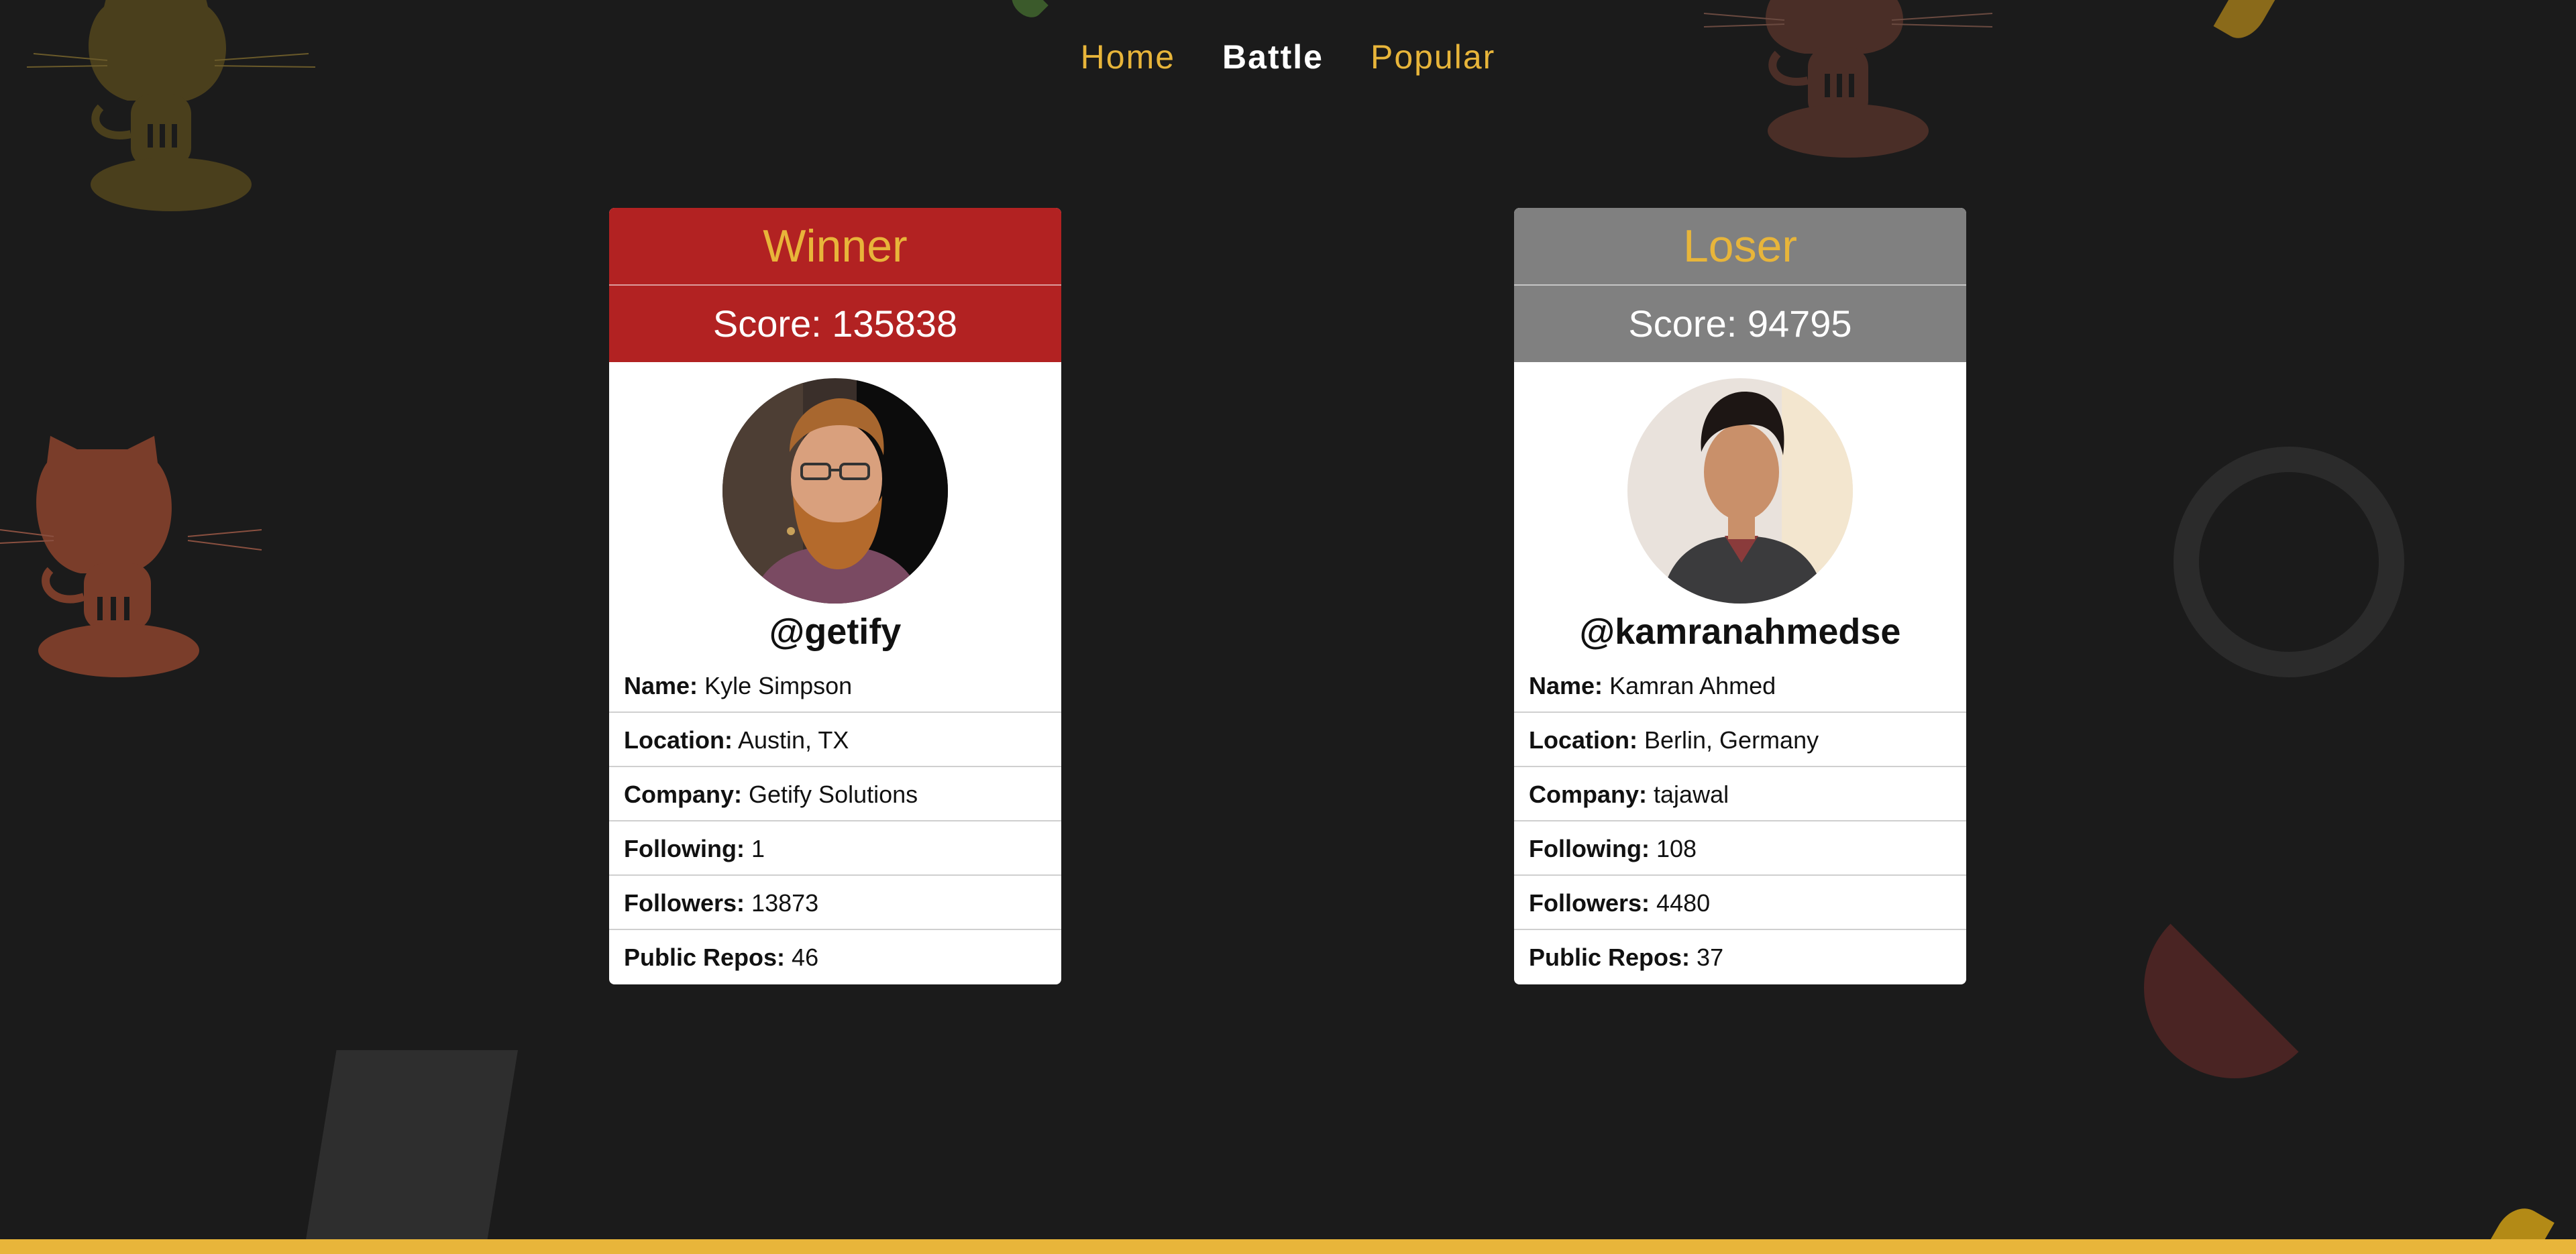 This screenshot has height=1254, width=2576. I want to click on info-row-location: Location: Austin, TX, so click(835, 740).